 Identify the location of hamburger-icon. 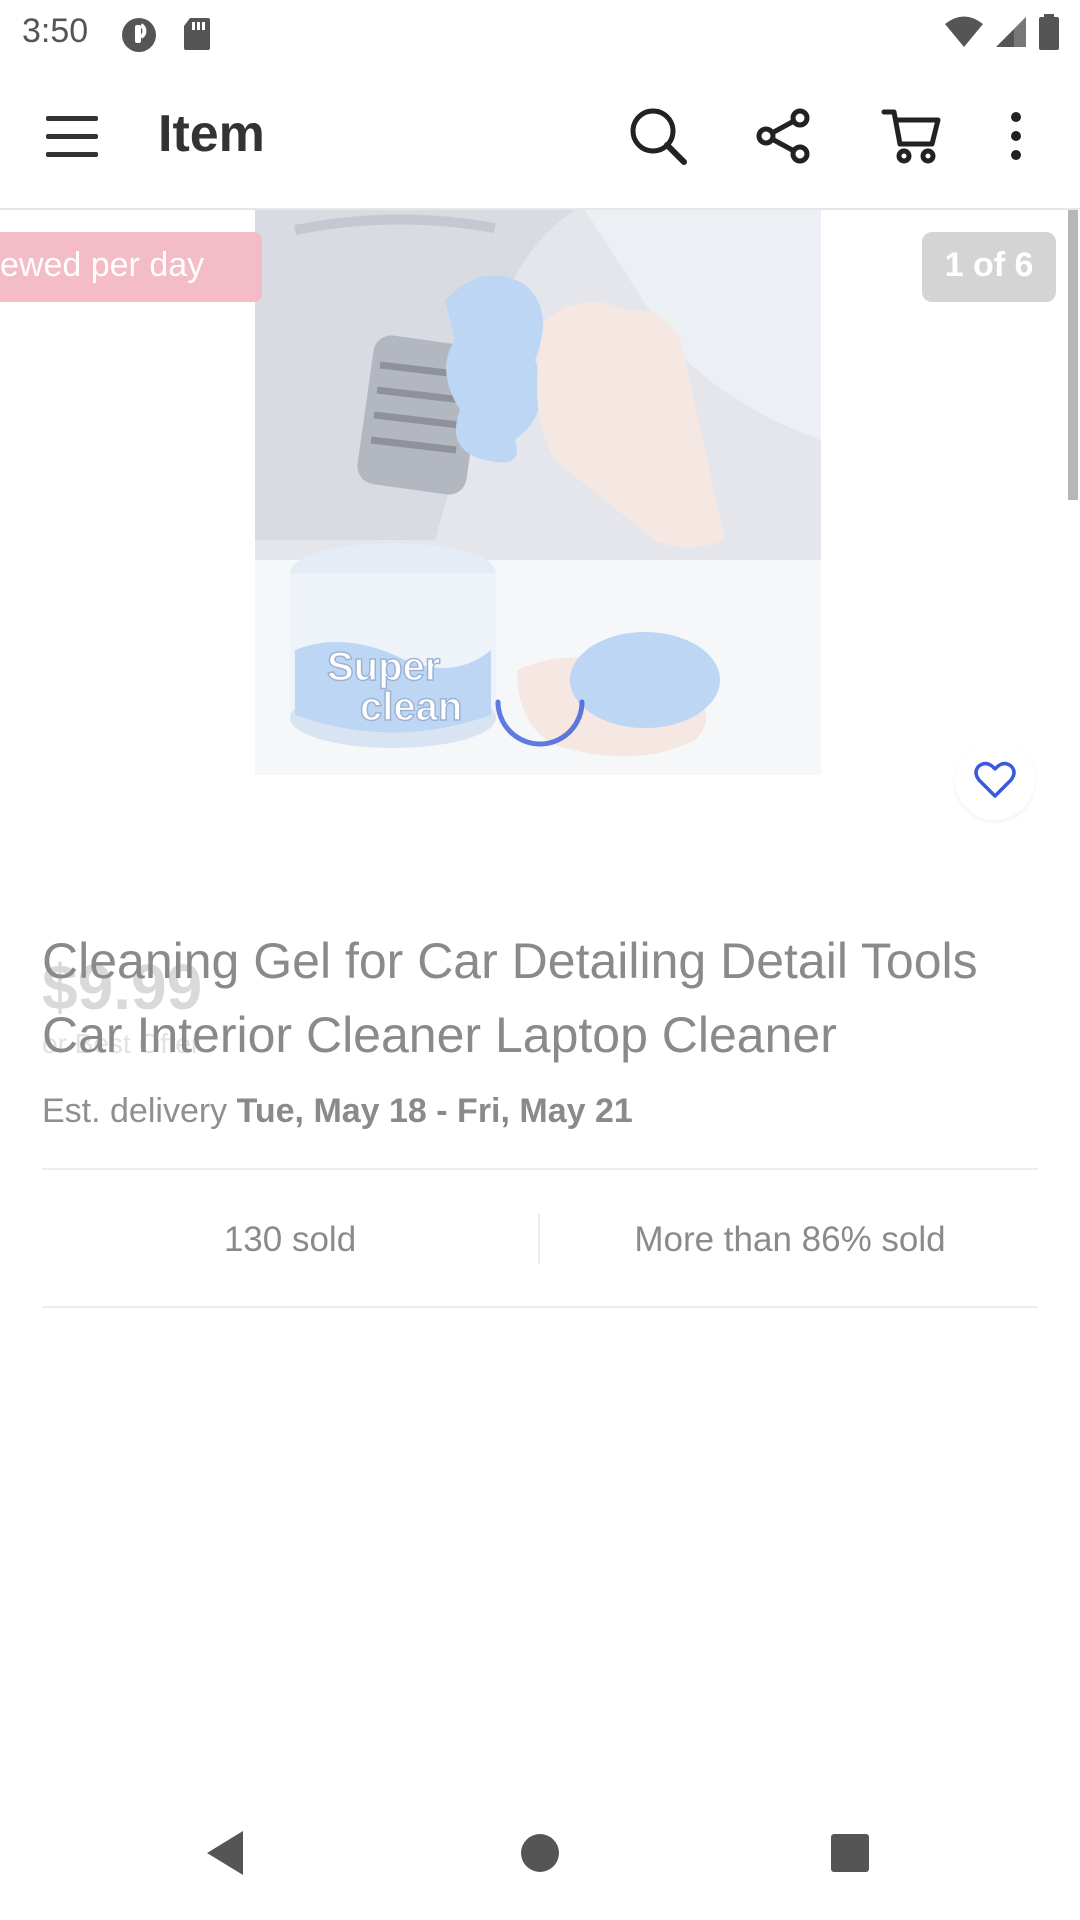
(72, 136).